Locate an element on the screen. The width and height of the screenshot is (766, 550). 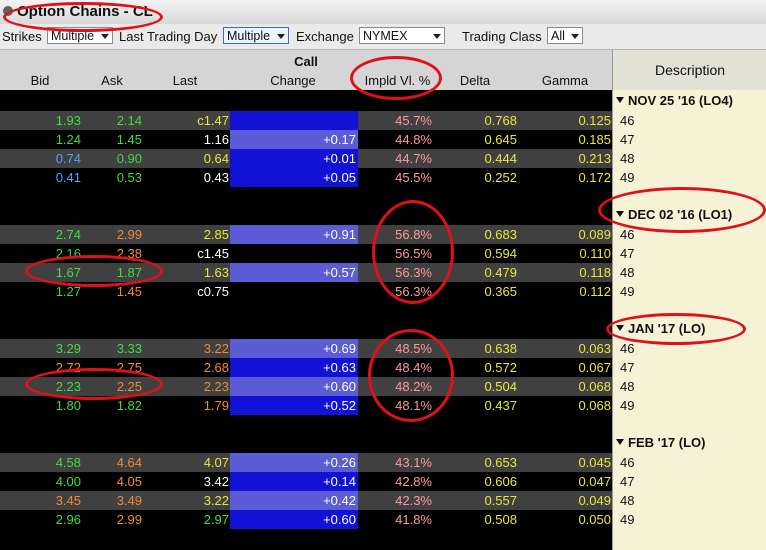
delta-cell: 0.252 is located at coordinates (500, 177).